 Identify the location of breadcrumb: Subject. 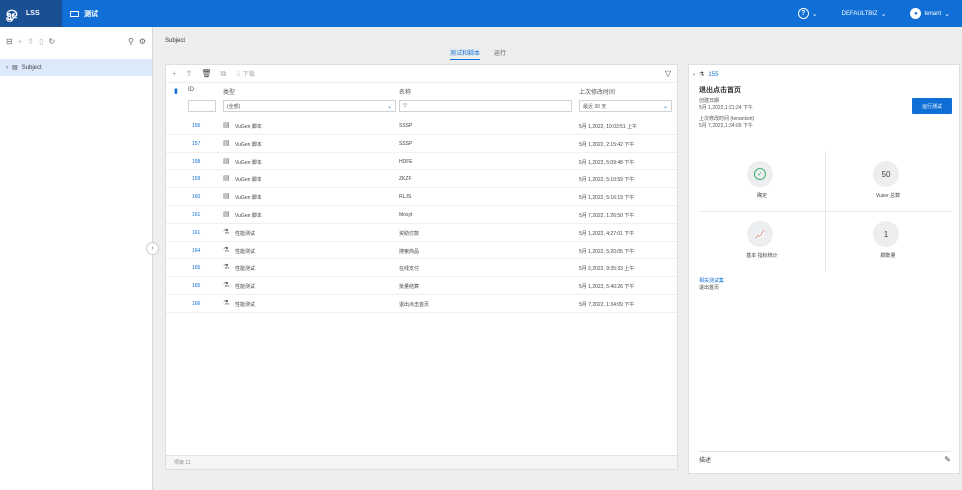
(175, 41).